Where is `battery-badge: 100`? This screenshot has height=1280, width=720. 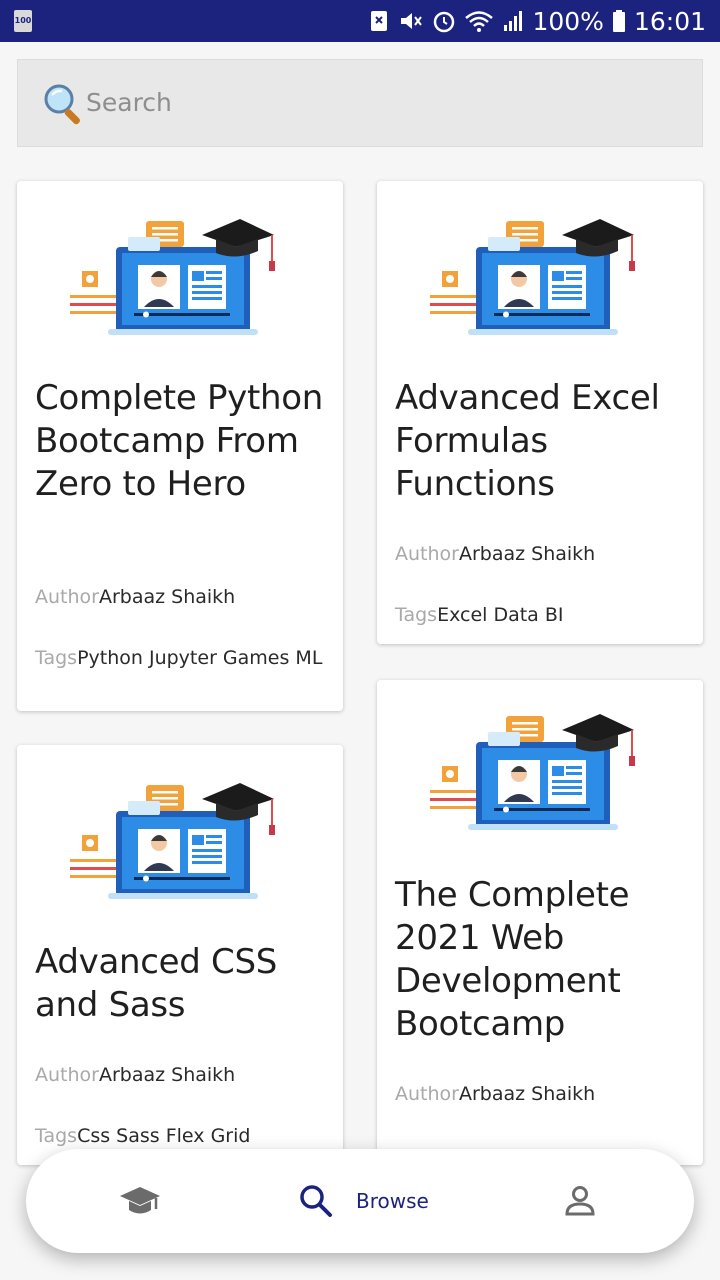 battery-badge: 100 is located at coordinates (23, 20).